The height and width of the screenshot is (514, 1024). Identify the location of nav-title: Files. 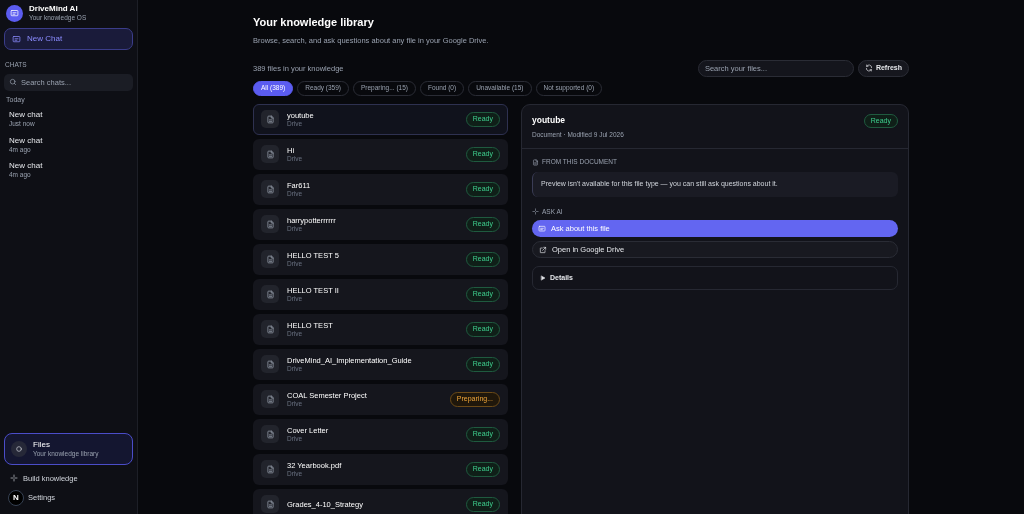
(42, 444).